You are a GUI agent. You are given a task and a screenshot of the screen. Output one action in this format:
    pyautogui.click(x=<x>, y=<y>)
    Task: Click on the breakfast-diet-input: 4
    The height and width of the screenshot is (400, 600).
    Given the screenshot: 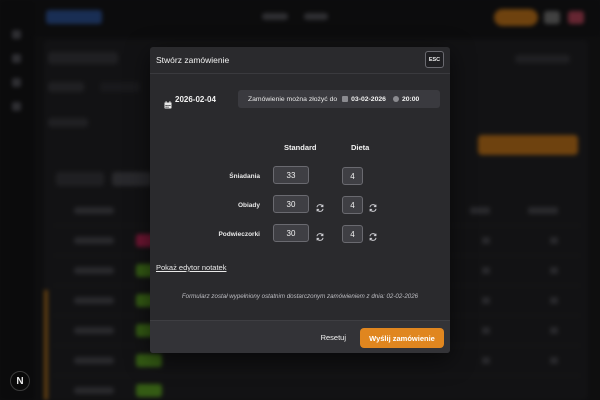 What is the action you would take?
    pyautogui.click(x=352, y=176)
    